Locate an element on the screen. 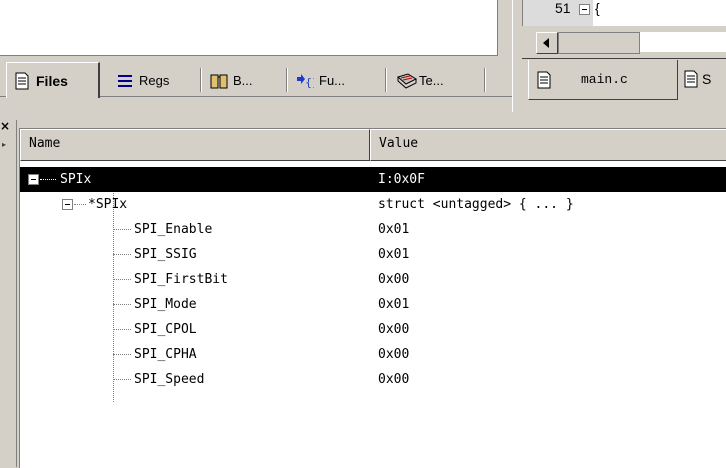  watch-row-spi-speed: SPI_Speed 0x00 is located at coordinates (373, 379).